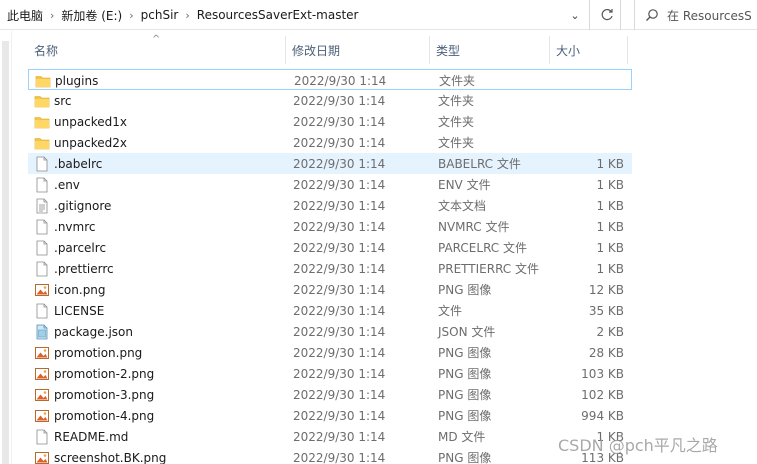  Describe the element at coordinates (159, 205) in the screenshot. I see `file-name-cell: .gitignore` at that location.